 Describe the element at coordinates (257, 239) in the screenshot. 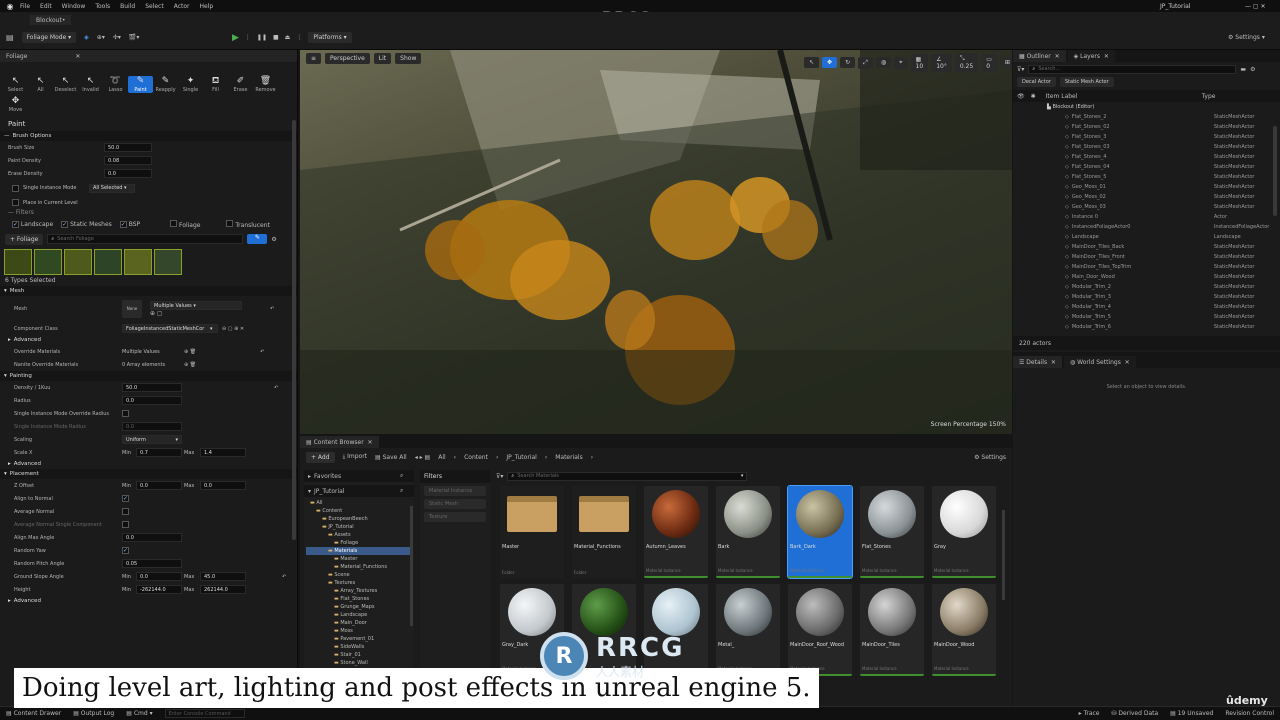

I see `paint-mode-icon: ✎` at that location.